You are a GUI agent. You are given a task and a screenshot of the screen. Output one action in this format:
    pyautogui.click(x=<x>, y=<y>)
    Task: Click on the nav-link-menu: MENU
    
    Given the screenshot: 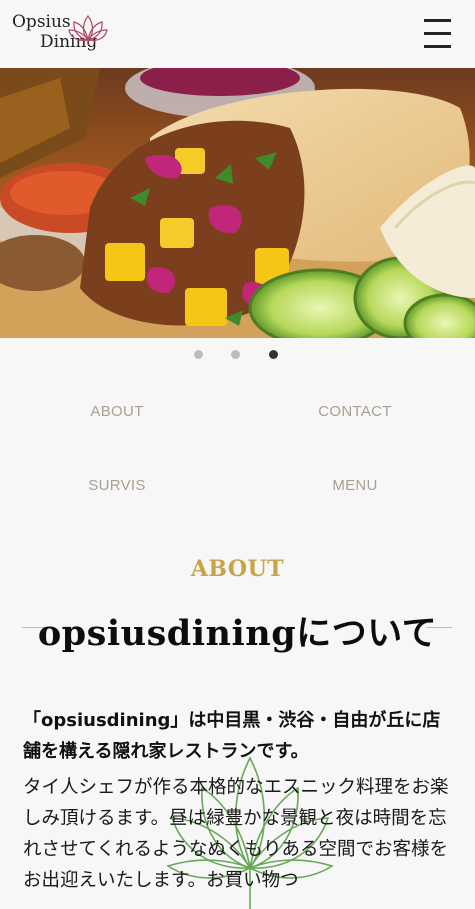 What is the action you would take?
    pyautogui.click(x=355, y=485)
    